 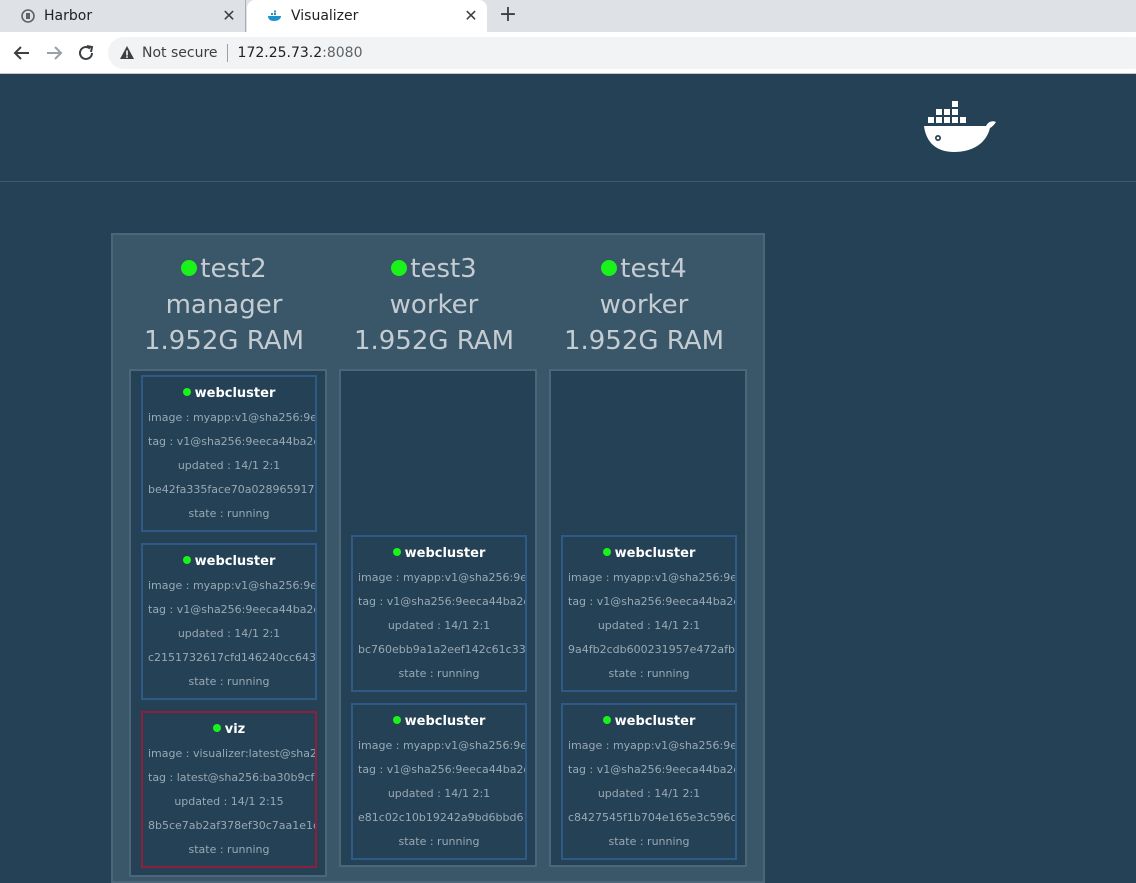 I want to click on address-toolbar: Not secure 172.25.73.2:8080, so click(x=568, y=53).